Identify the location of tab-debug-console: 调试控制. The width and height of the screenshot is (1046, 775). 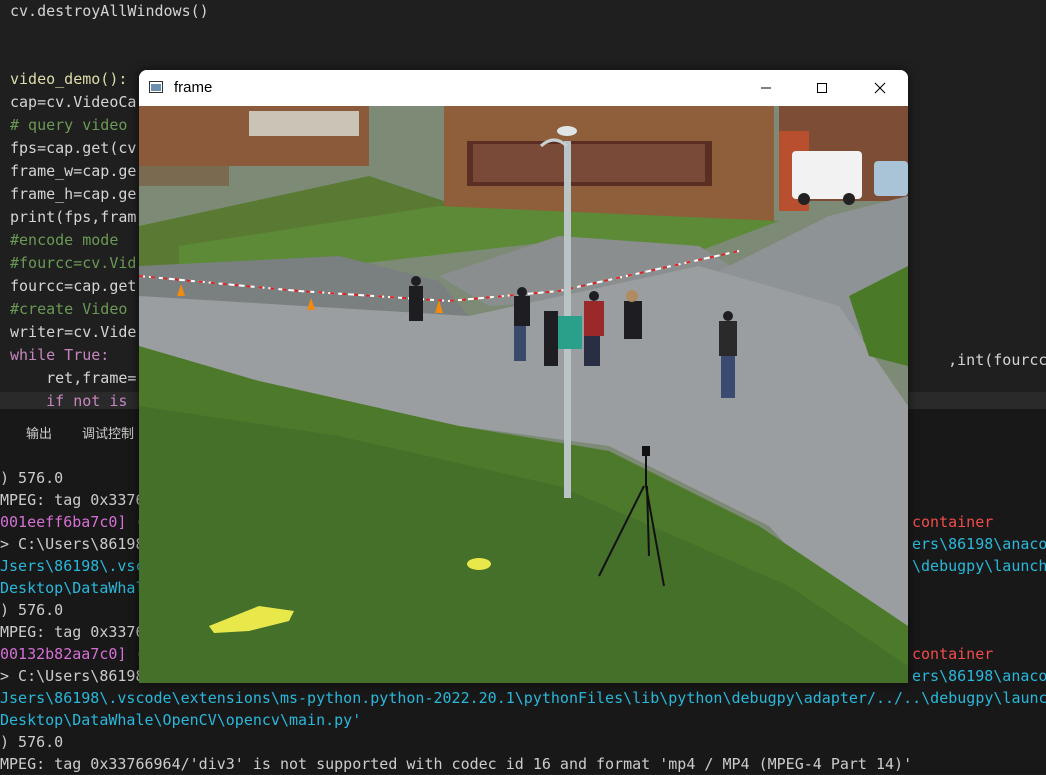
(108, 432).